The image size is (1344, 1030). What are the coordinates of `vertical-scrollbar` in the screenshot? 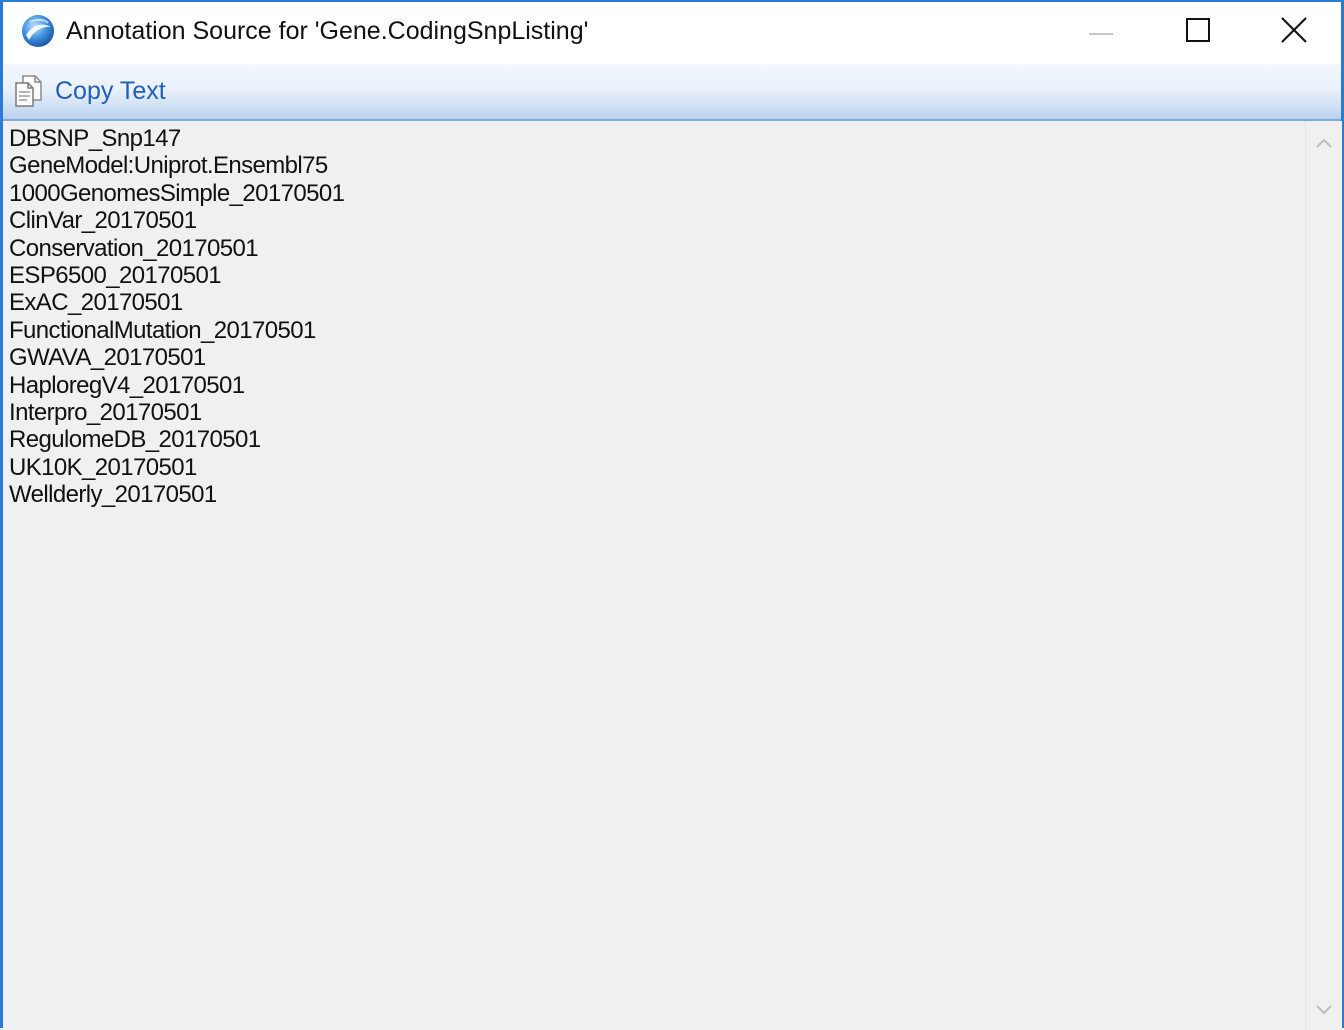 It's located at (1323, 575).